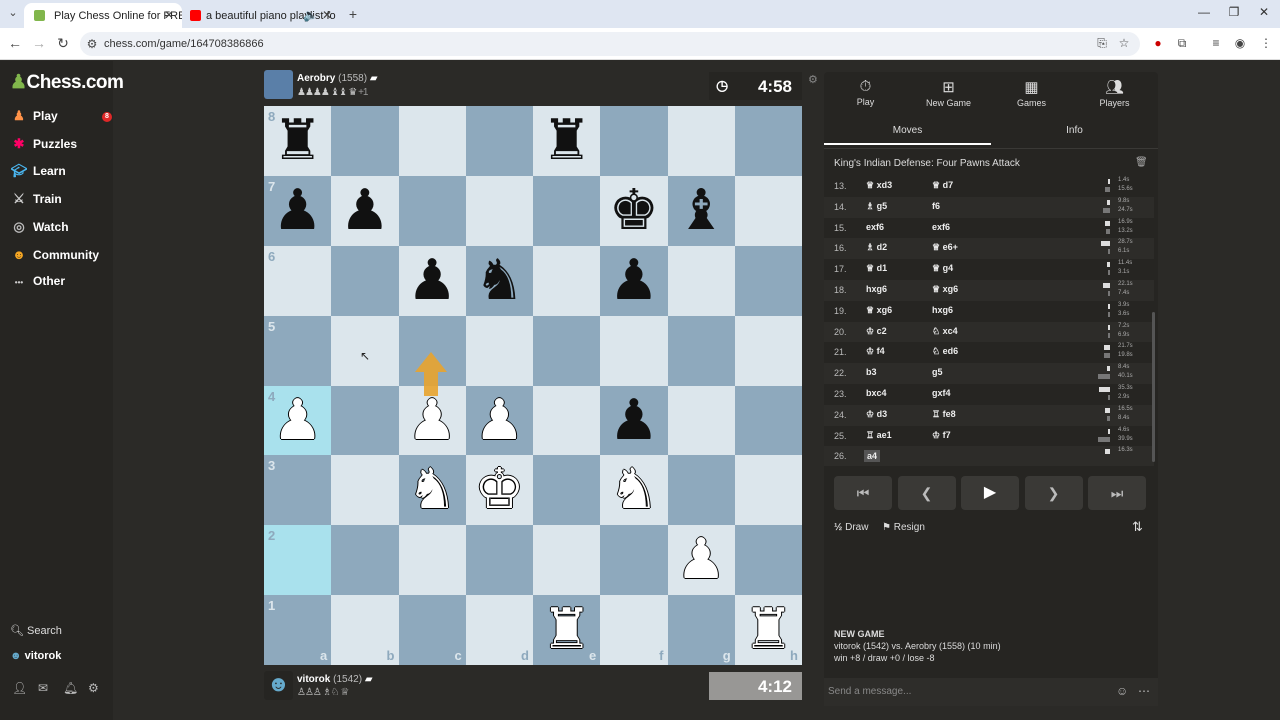 Image resolution: width=1280 pixels, height=720 pixels. Describe the element at coordinates (701, 211) in the screenshot. I see `black-piece: ♝` at that location.